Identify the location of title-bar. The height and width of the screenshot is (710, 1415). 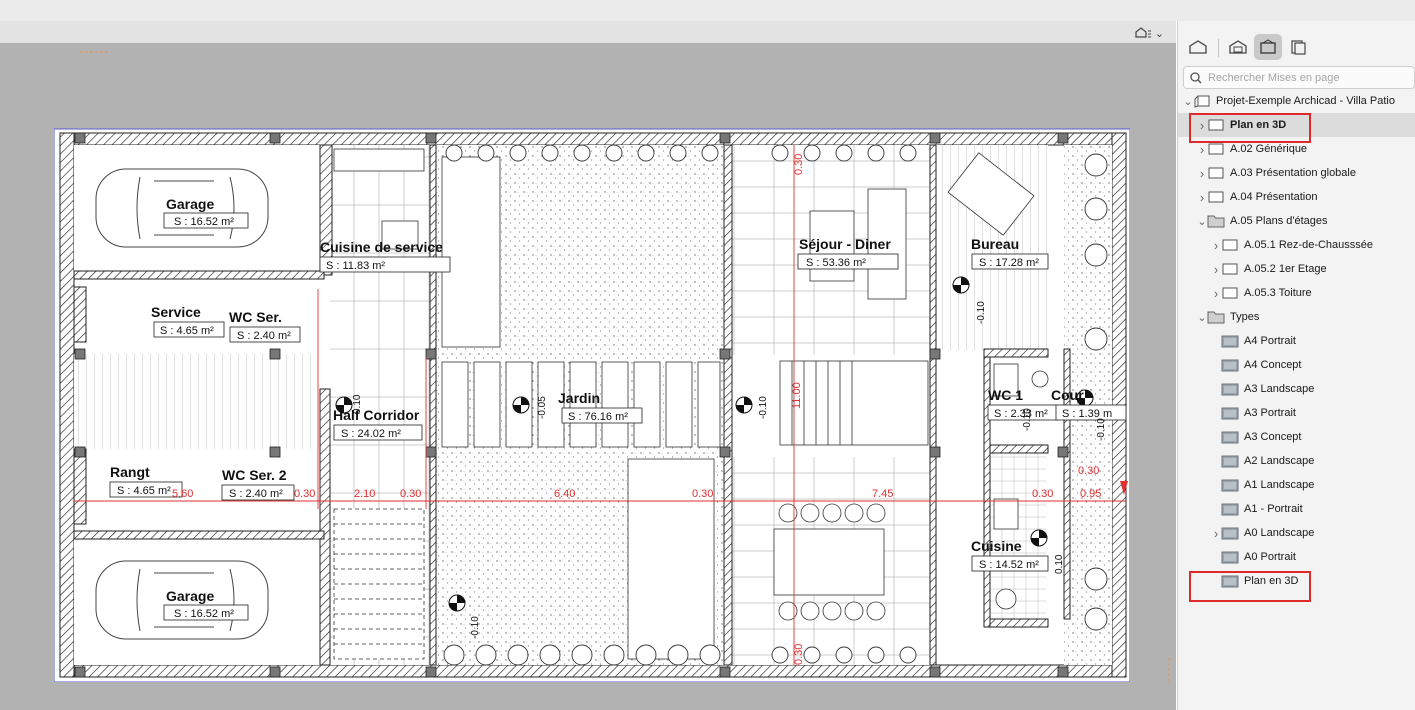
(707, 13).